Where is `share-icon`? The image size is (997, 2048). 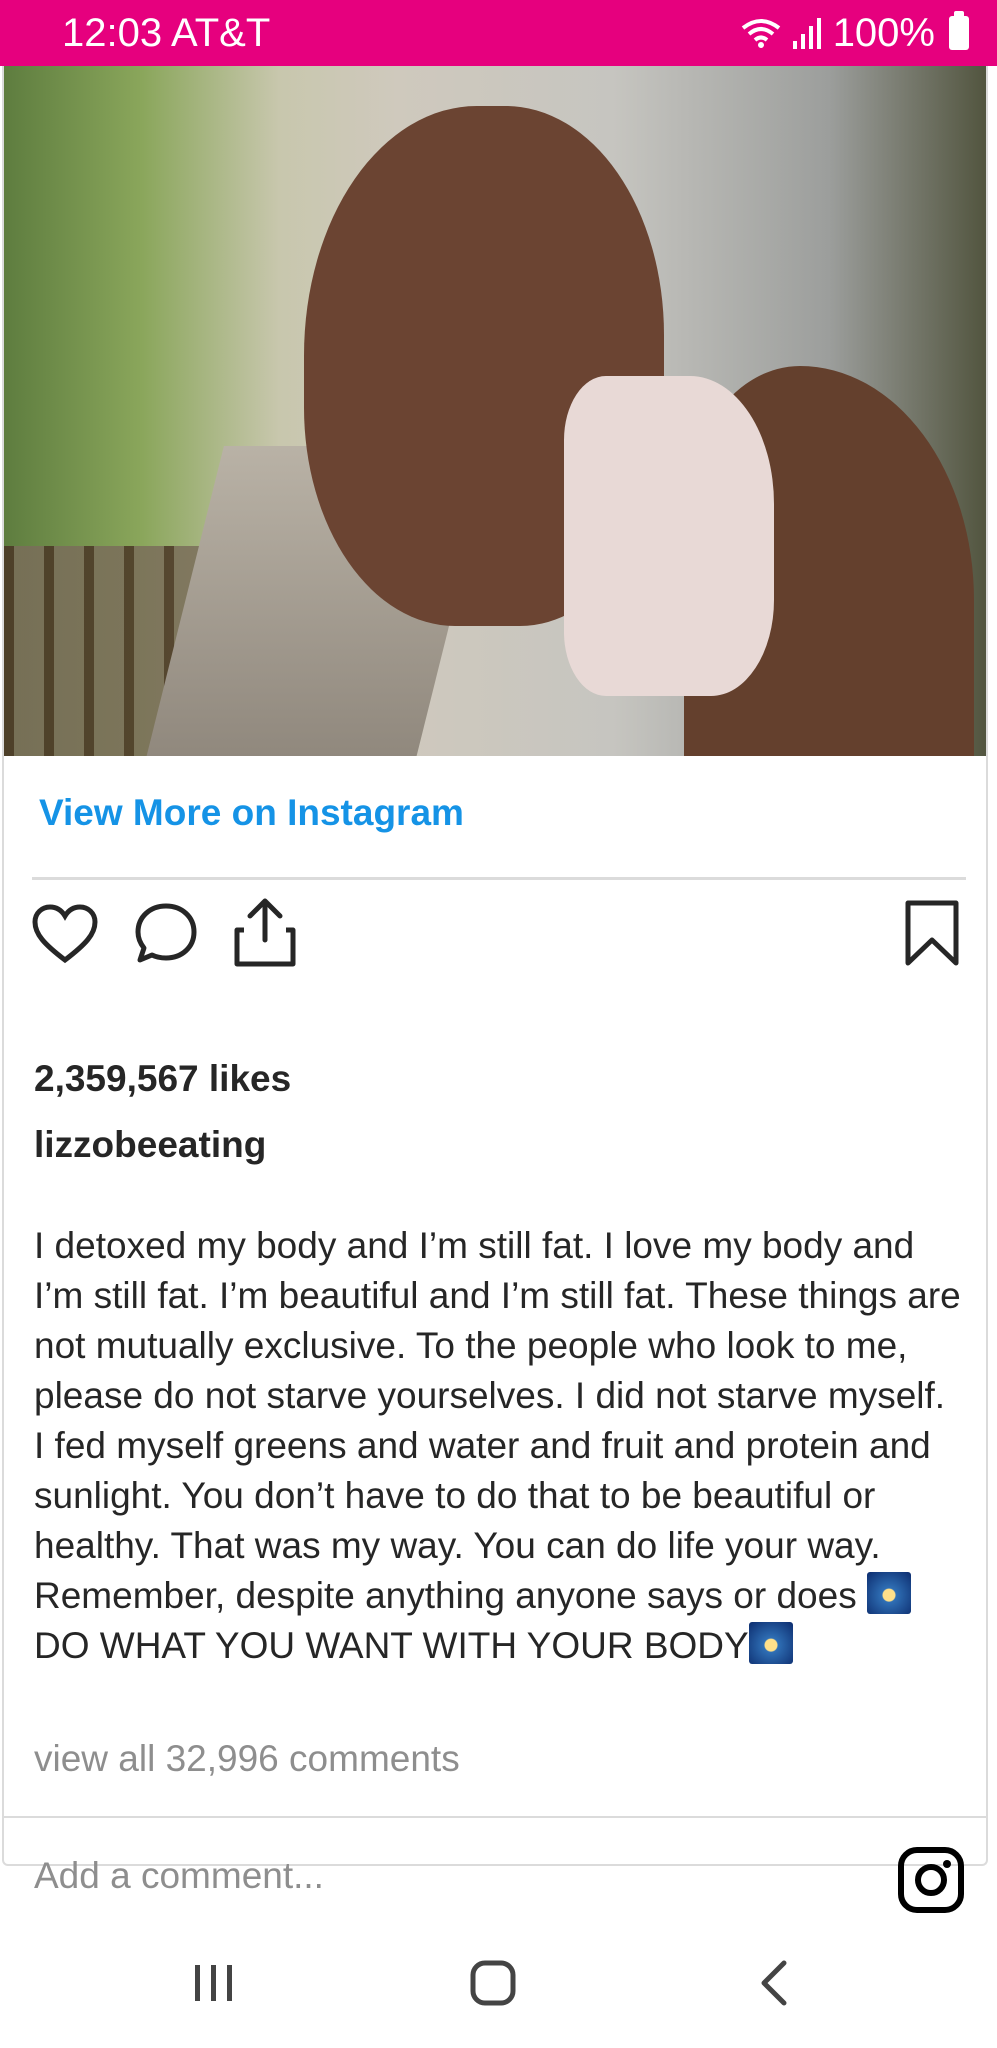 share-icon is located at coordinates (265, 932).